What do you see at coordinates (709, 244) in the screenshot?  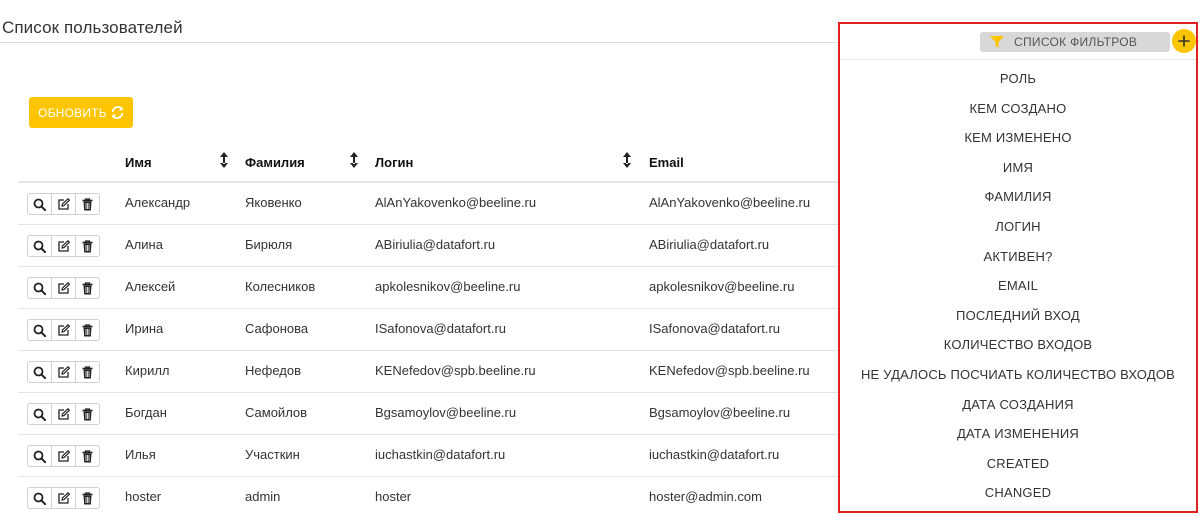 I see `cell-email: ABiriulia@datafort.ru` at bounding box center [709, 244].